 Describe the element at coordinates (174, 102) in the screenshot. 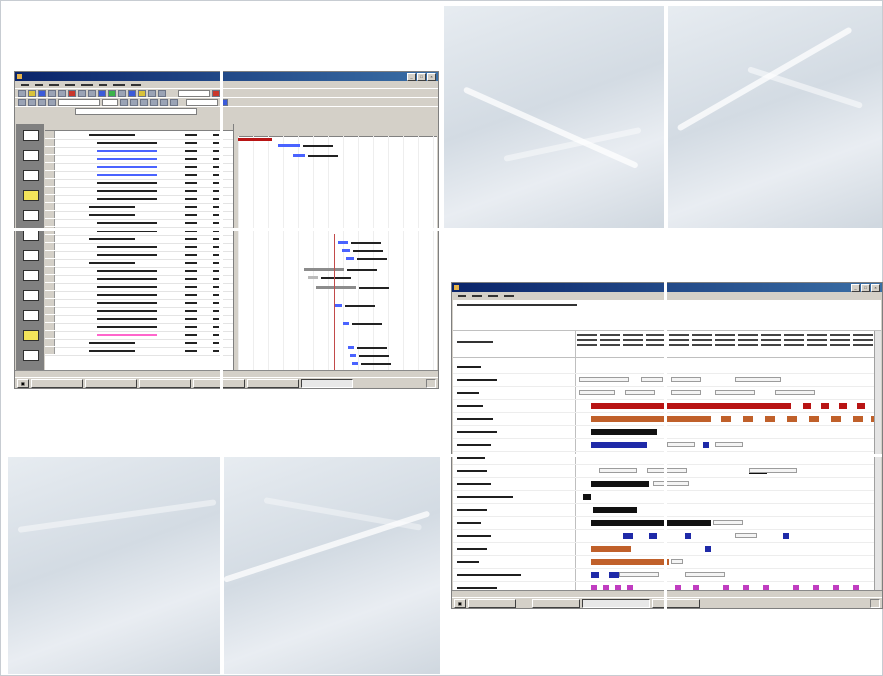

I see `align-right-icon` at that location.